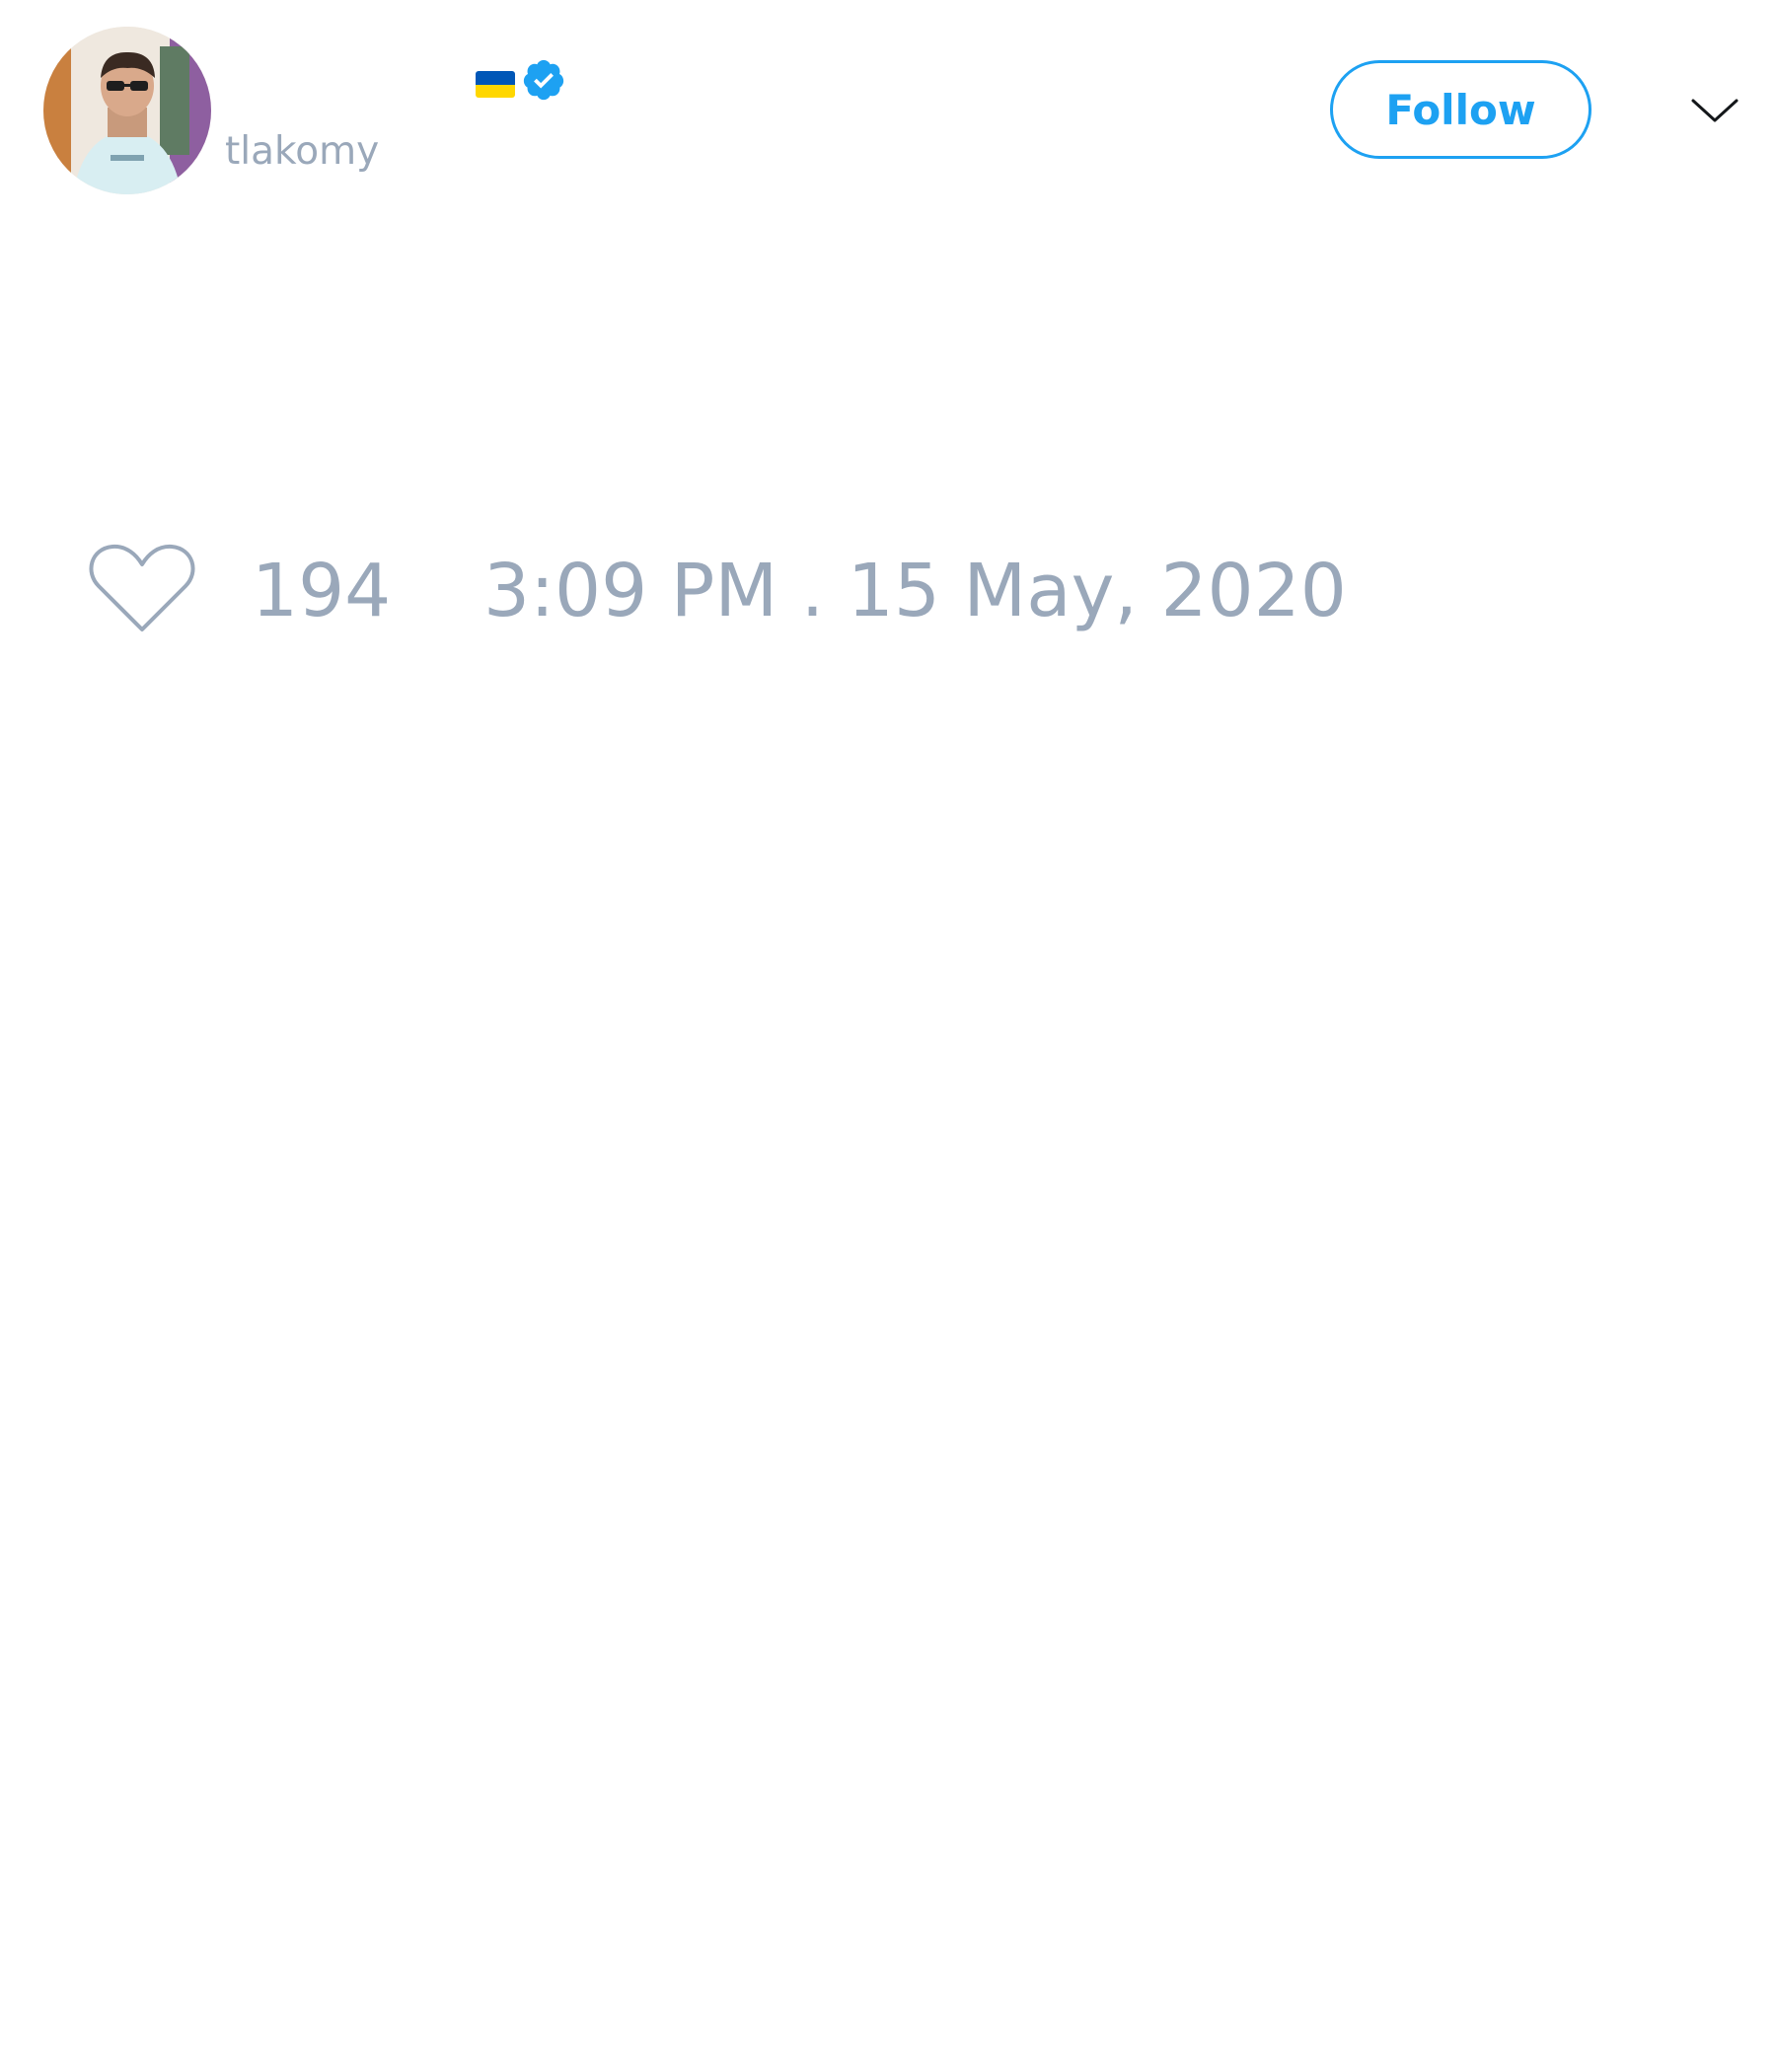 Image resolution: width=1776 pixels, height=2072 pixels. What do you see at coordinates (496, 91) in the screenshot?
I see `flag-stripe-yellow` at bounding box center [496, 91].